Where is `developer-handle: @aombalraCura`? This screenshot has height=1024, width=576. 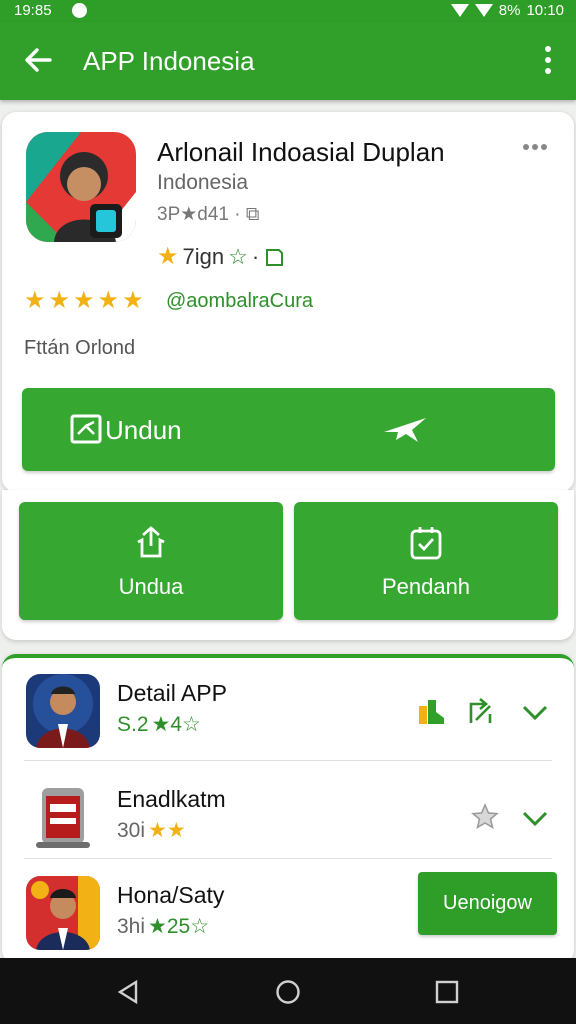
developer-handle: @aombalraCura is located at coordinates (239, 301).